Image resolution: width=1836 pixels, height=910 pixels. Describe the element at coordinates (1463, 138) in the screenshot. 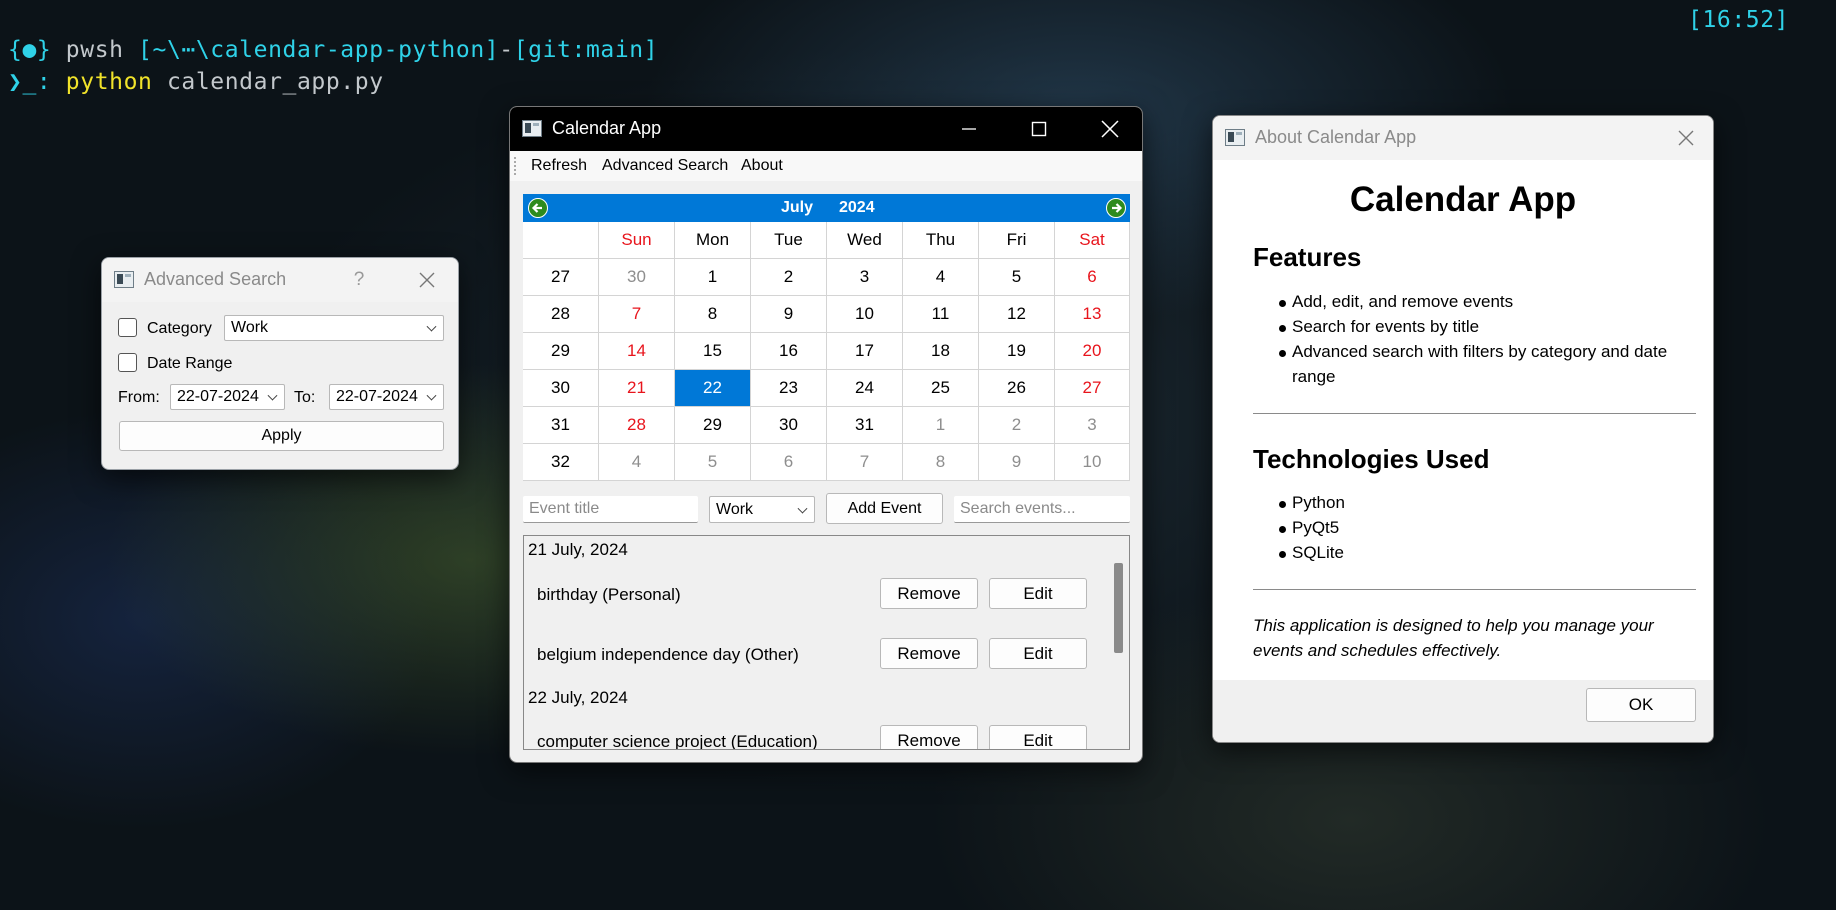

I see `about-titlebar: About Calendar App` at that location.